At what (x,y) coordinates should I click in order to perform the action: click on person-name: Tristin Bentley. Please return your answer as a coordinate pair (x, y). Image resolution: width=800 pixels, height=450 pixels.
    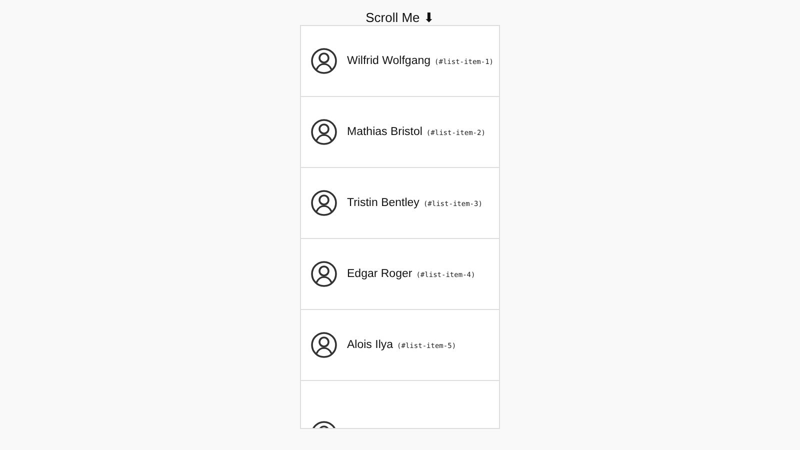
    Looking at the image, I should click on (383, 203).